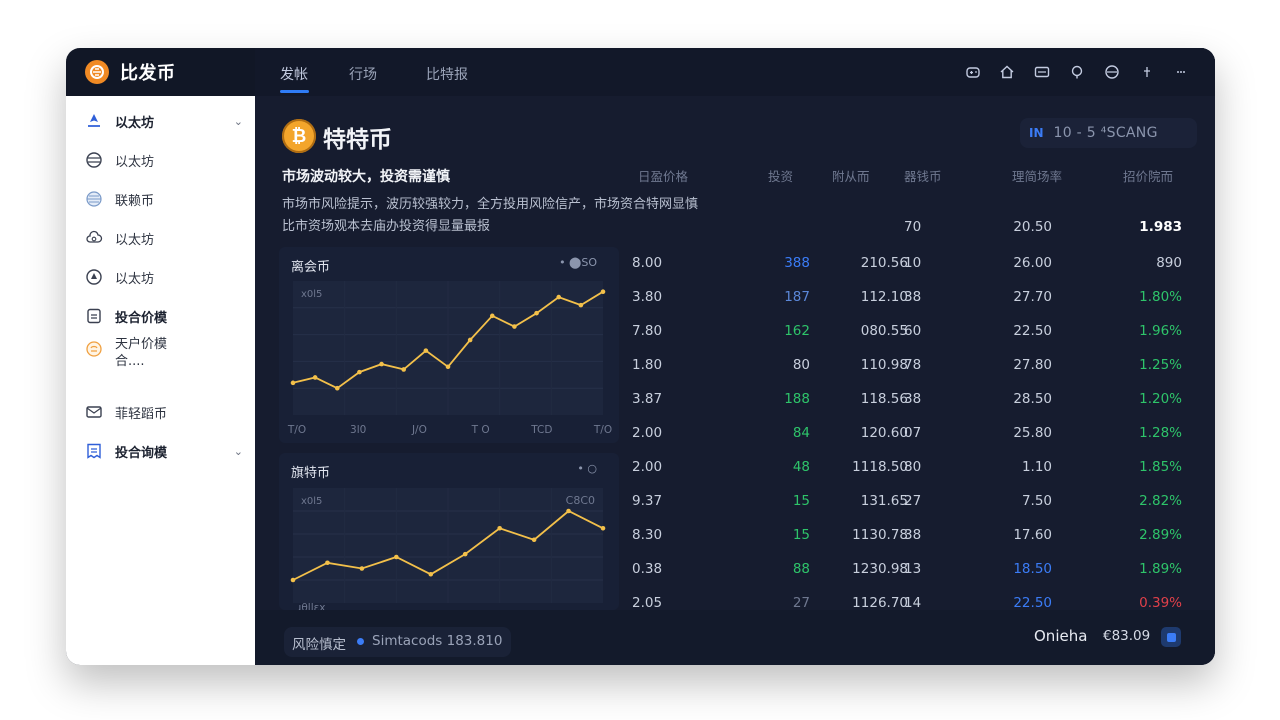  Describe the element at coordinates (360, 641) in the screenshot. I see `status-dot-icon` at that location.